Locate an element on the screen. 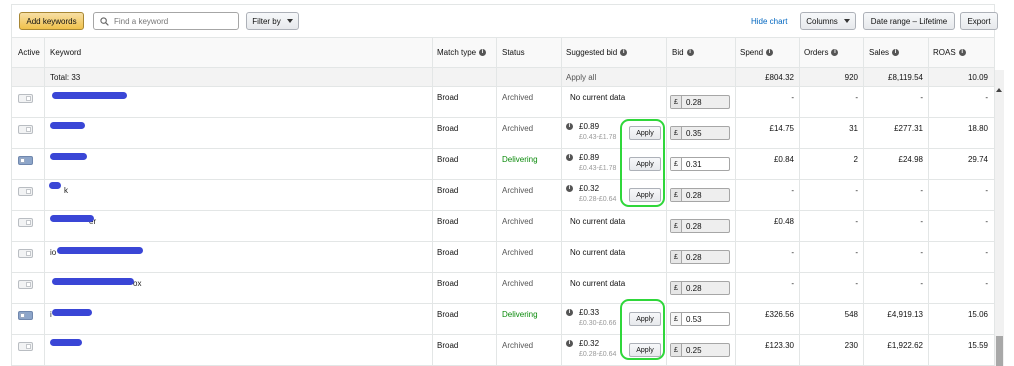 The width and height of the screenshot is (1014, 366). roas-value: - is located at coordinates (986, 97).